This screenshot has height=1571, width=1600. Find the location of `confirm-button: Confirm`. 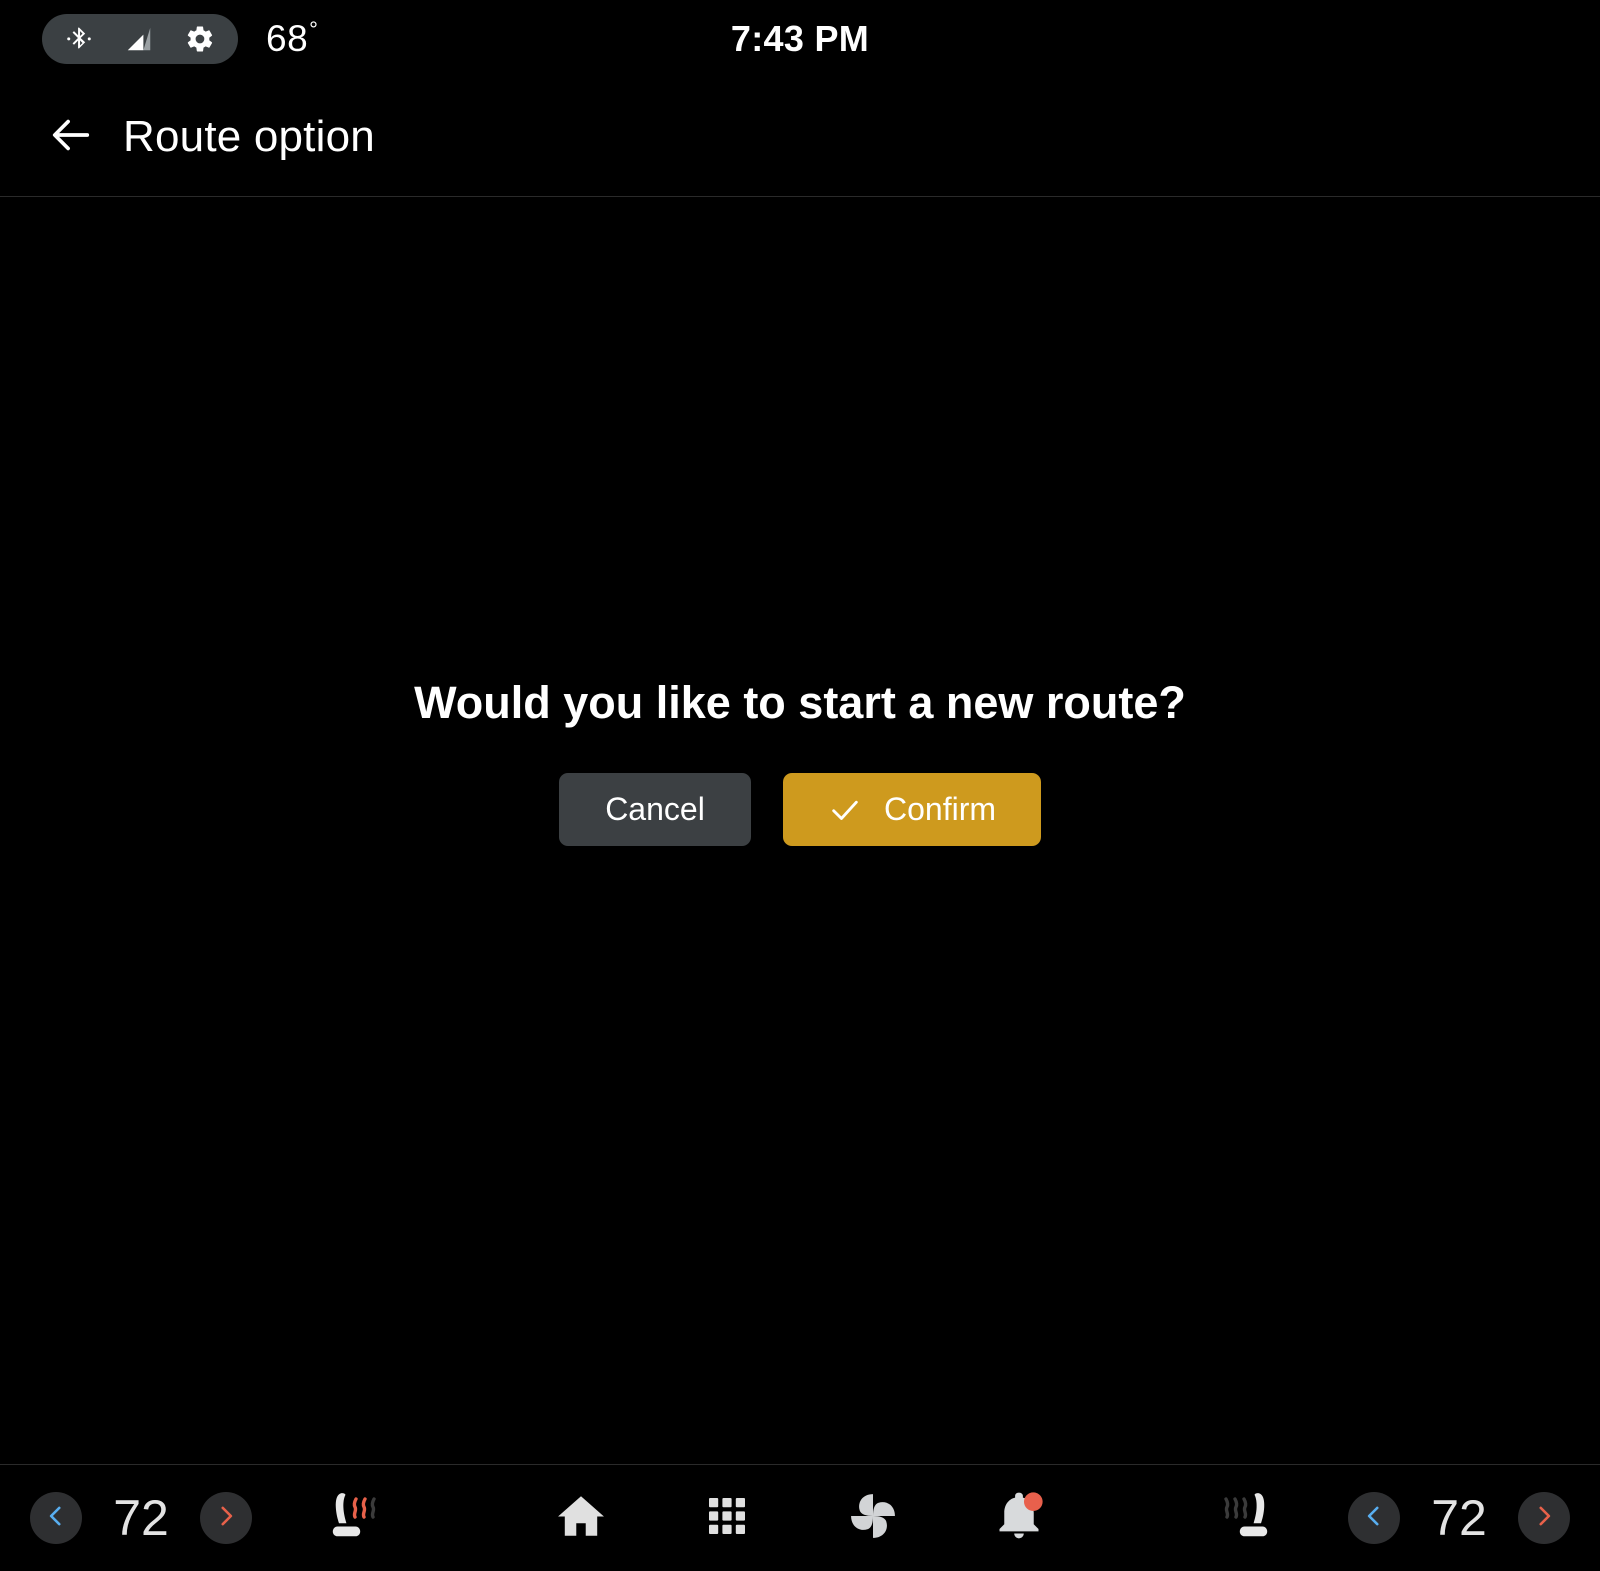

confirm-button: Confirm is located at coordinates (912, 809).